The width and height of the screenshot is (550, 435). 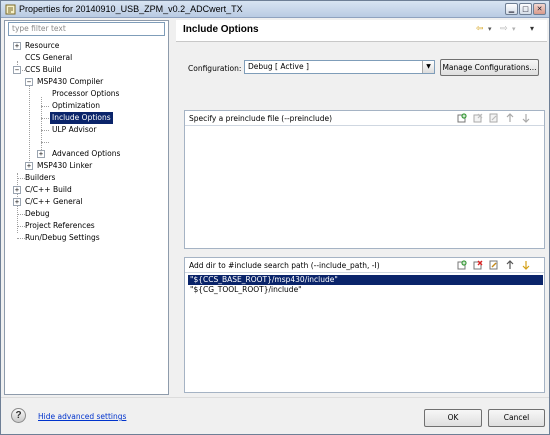 I want to click on close-button: ✕, so click(x=539, y=9).